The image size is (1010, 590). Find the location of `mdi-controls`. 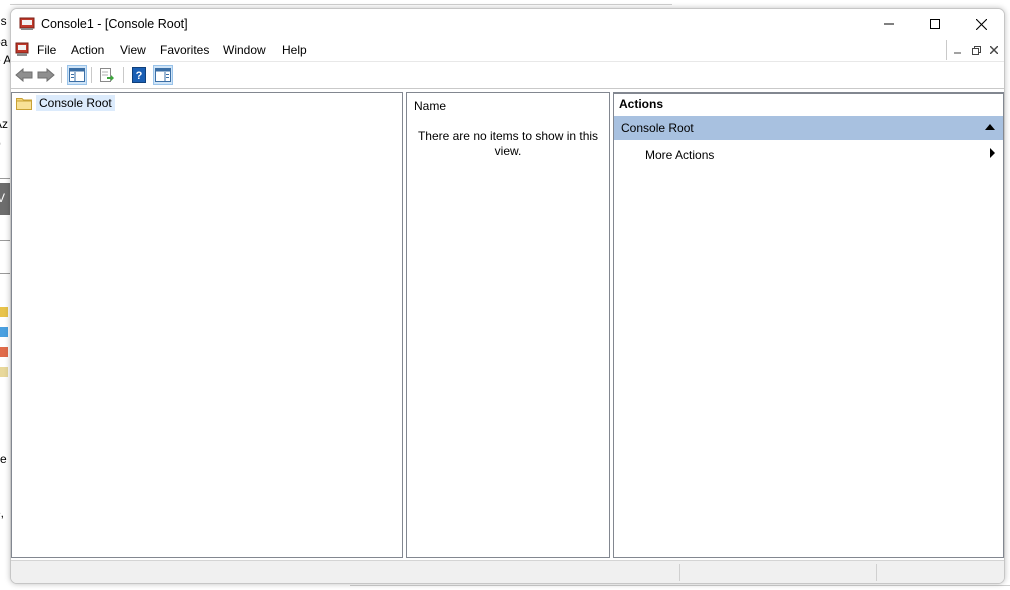

mdi-controls is located at coordinates (975, 50).